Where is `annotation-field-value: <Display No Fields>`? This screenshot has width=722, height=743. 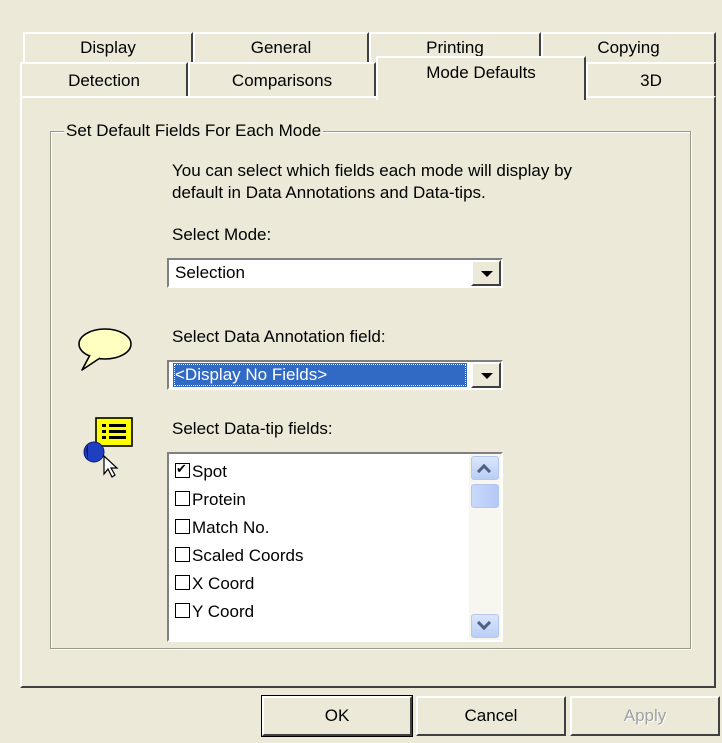
annotation-field-value: <Display No Fields> is located at coordinates (320, 375).